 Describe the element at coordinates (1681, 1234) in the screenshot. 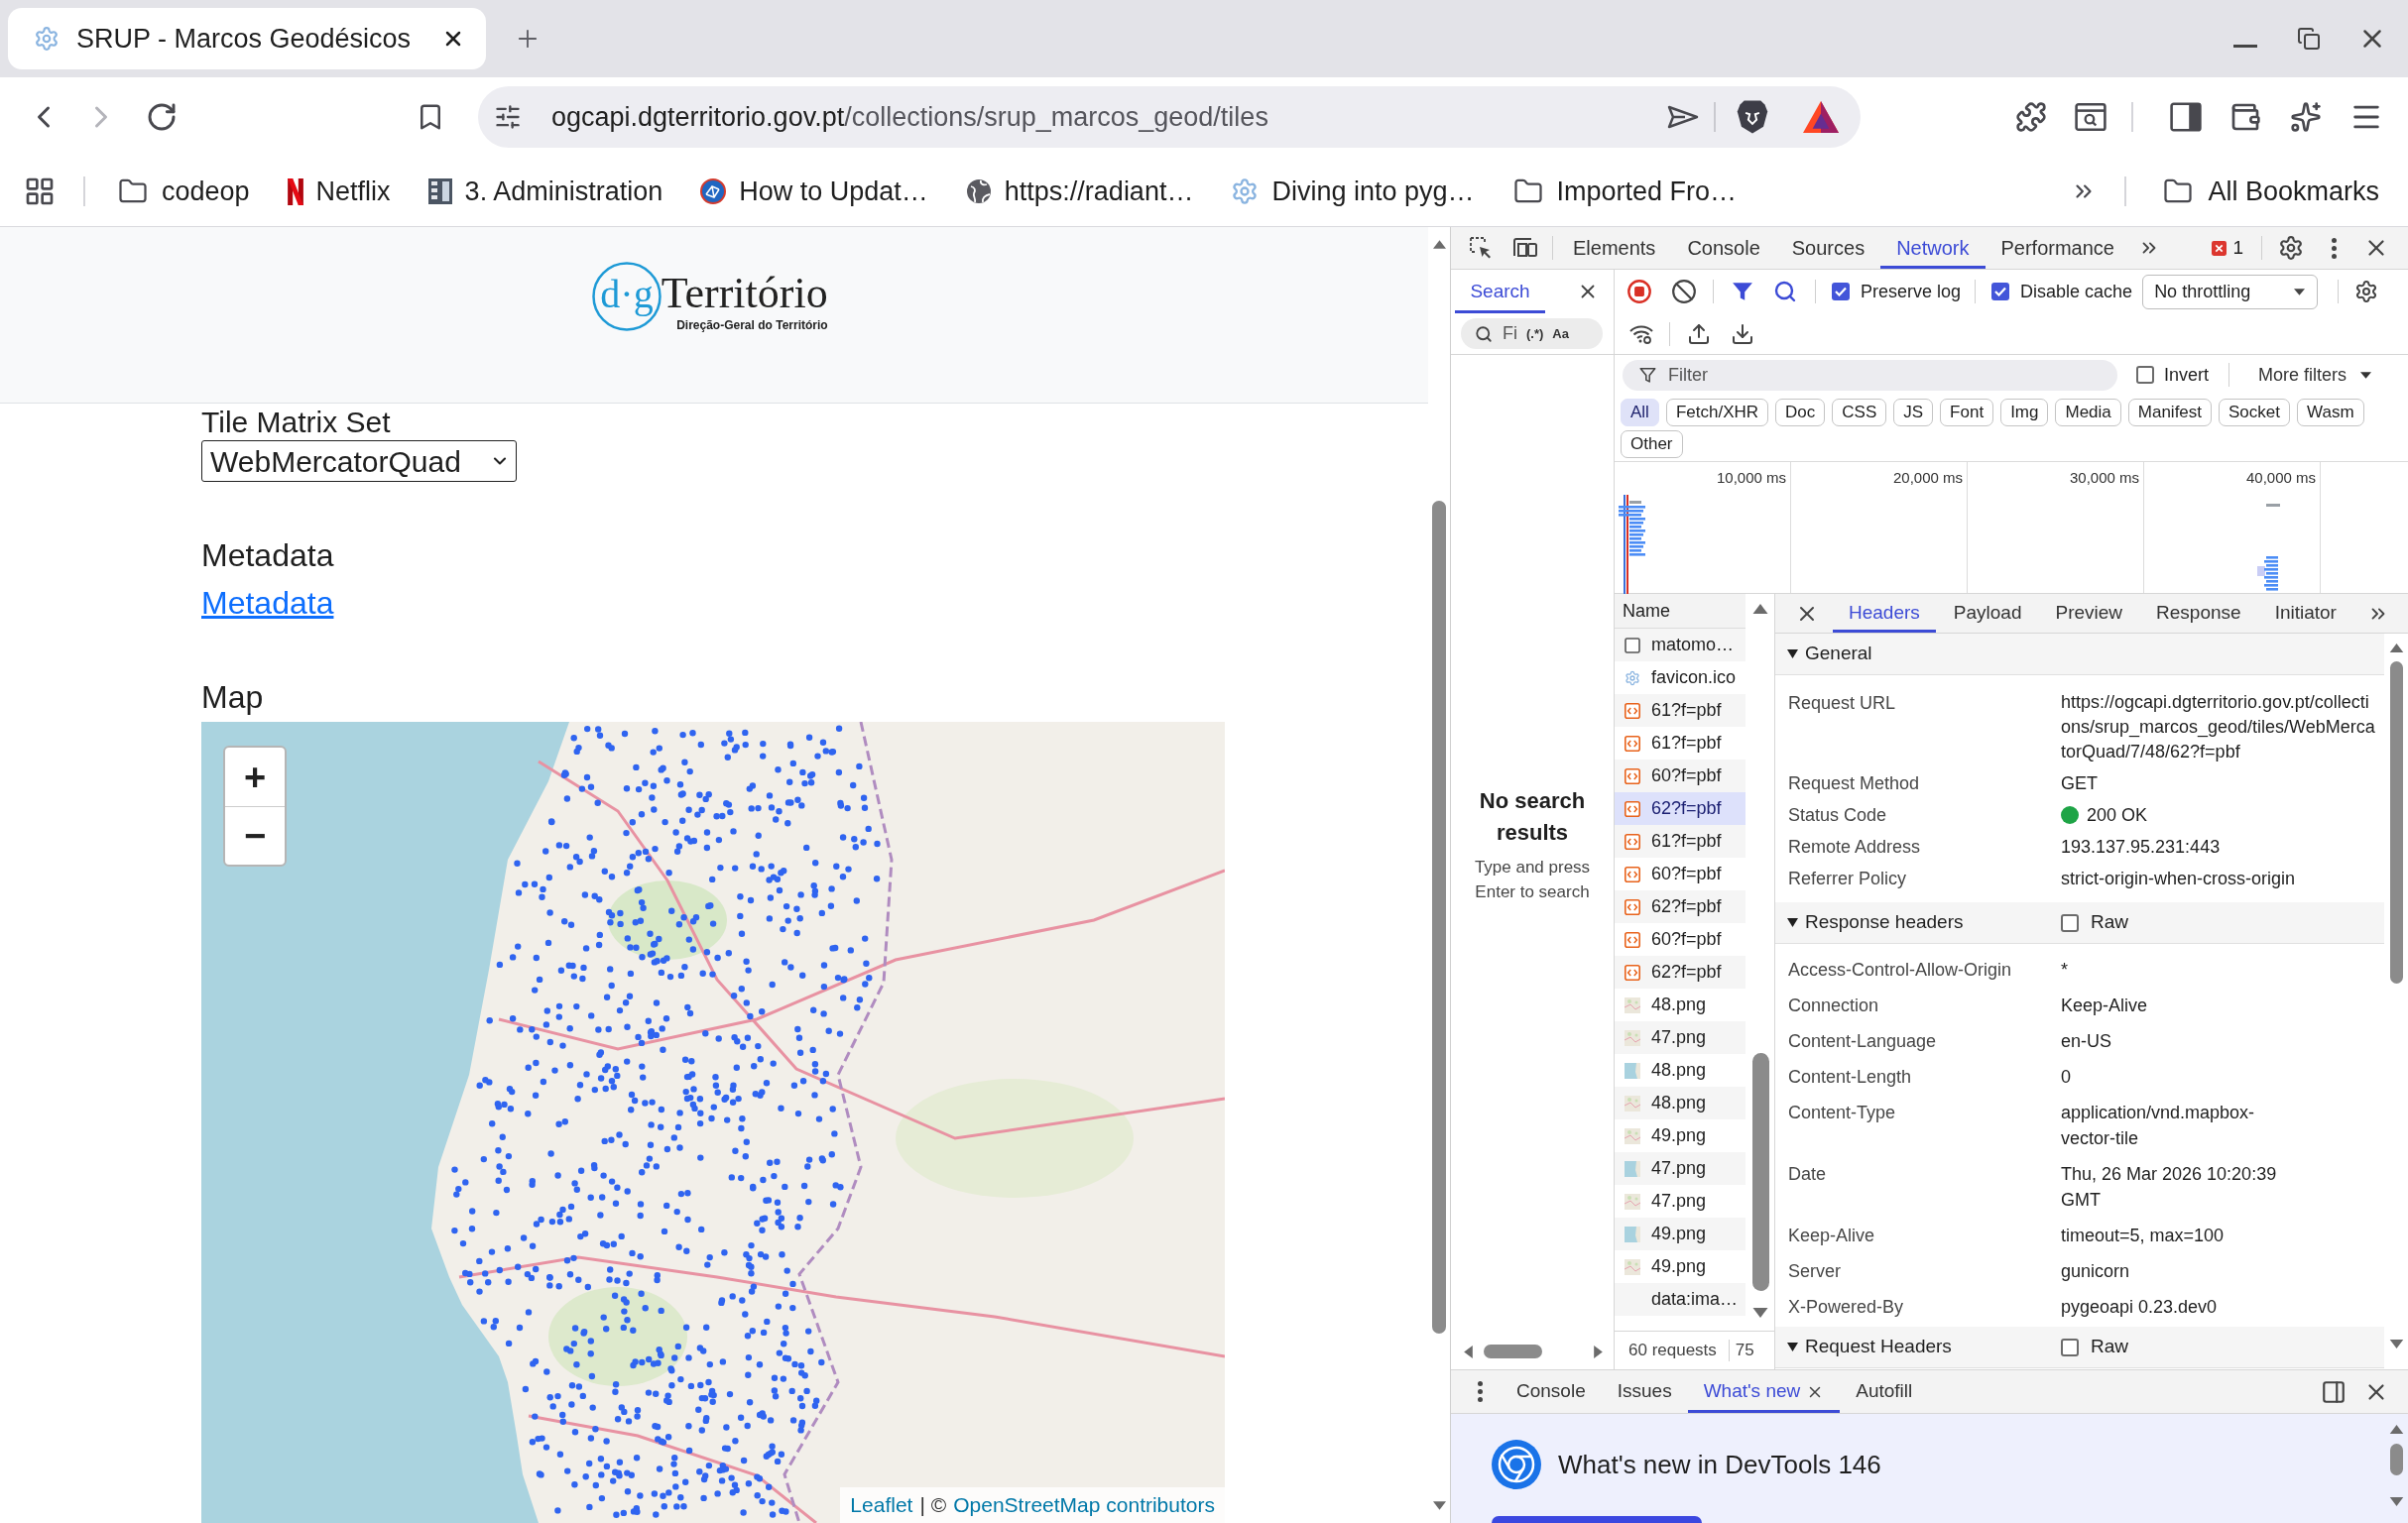

I see `request-row: 49.png` at that location.